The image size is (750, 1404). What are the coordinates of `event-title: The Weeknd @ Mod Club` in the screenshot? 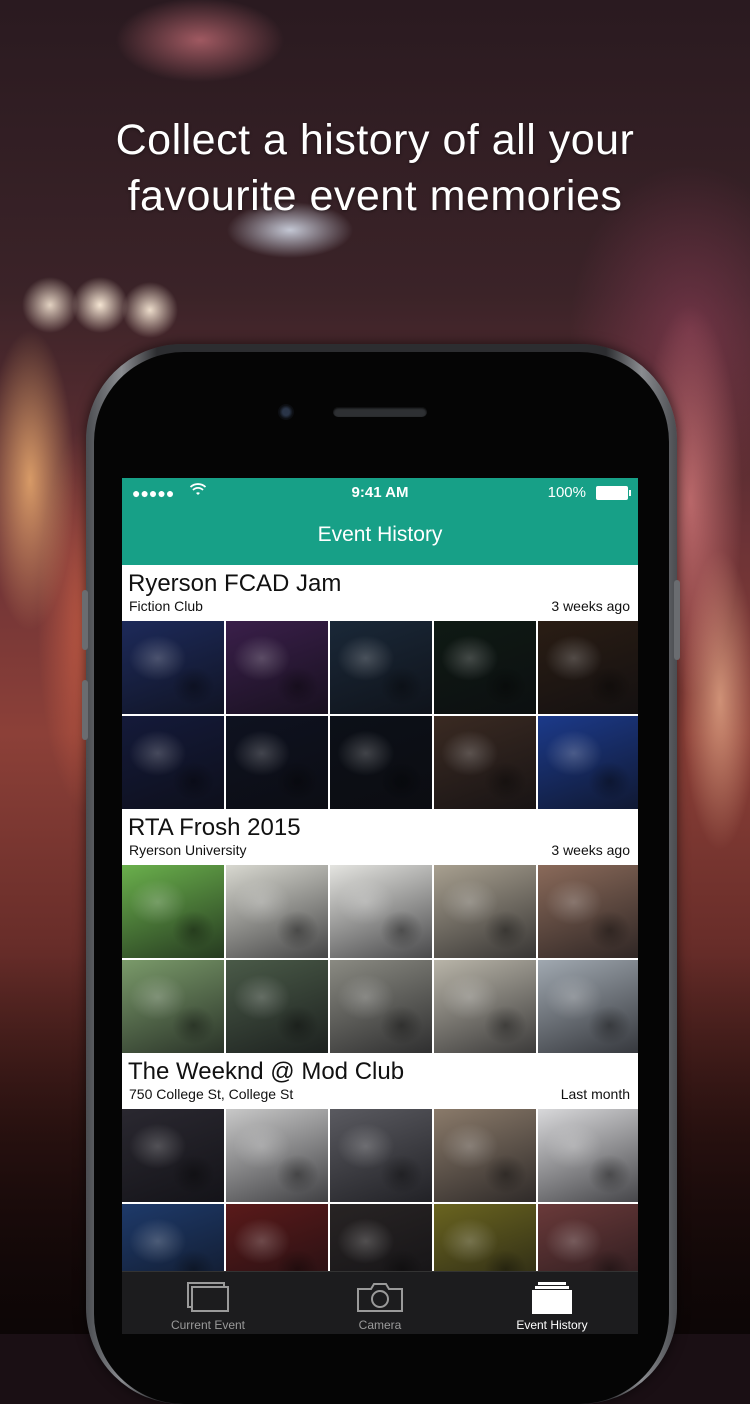 It's located at (266, 1071).